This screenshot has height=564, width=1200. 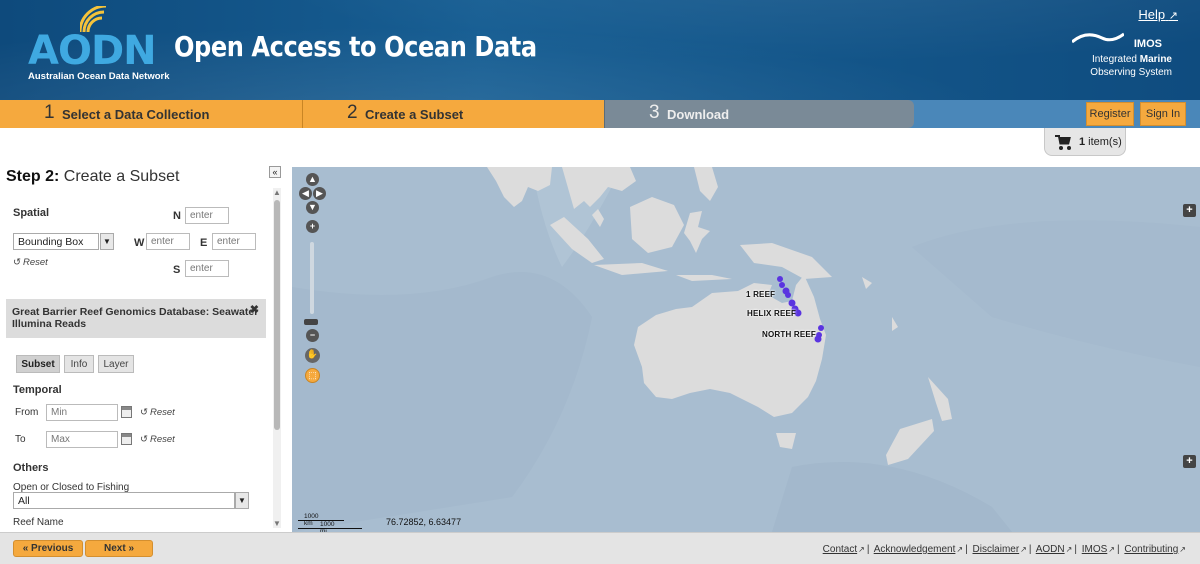 I want to click on mouse-coordinates: 76.72852, 6.63477, so click(x=424, y=522).